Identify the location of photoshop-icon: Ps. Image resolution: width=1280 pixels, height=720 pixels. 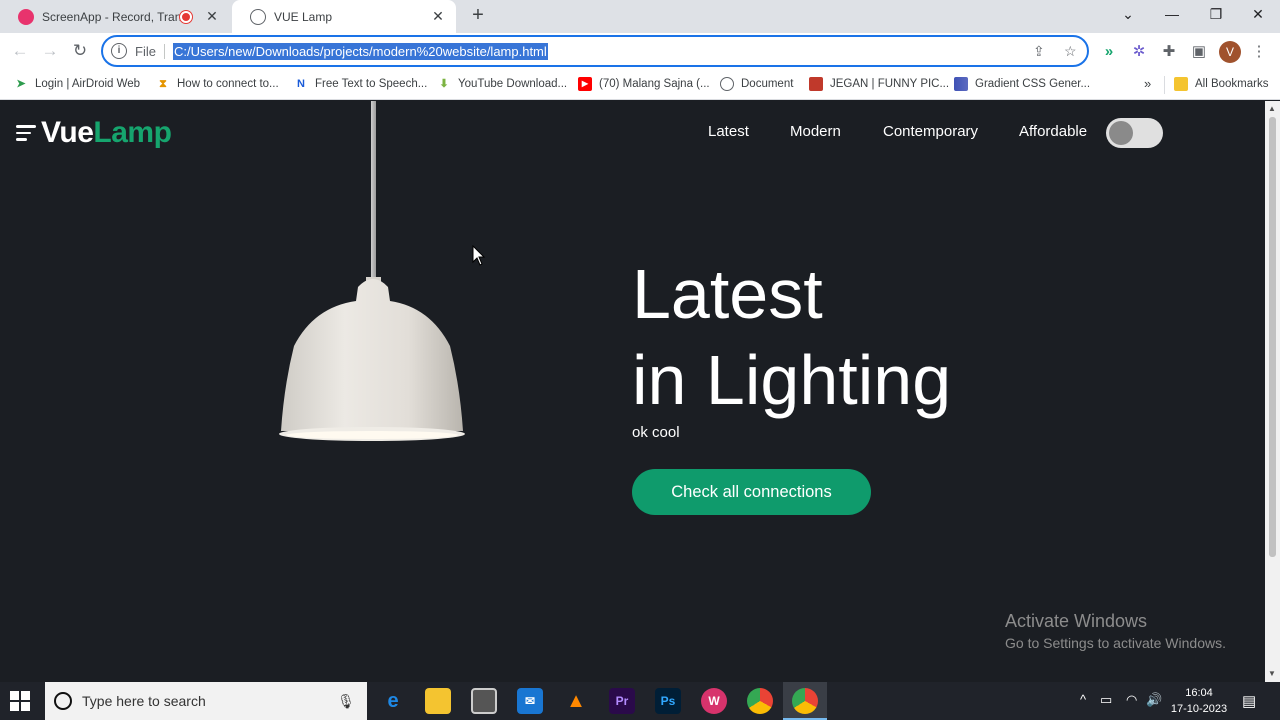
(668, 701).